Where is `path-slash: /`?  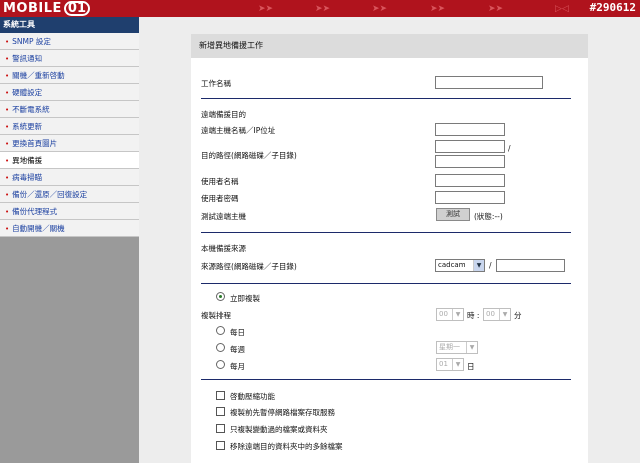
path-slash: / is located at coordinates (490, 265).